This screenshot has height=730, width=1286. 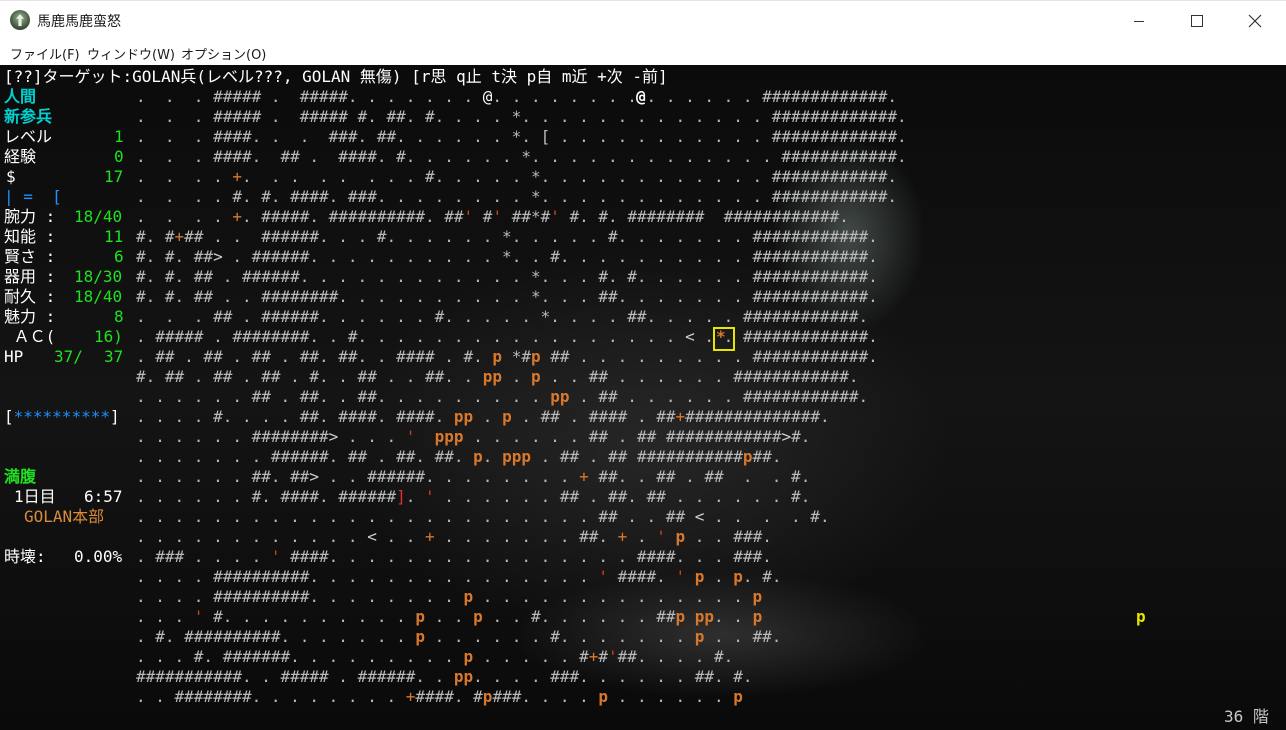 What do you see at coordinates (35, 496) in the screenshot?
I see `day-label: 1日目` at bounding box center [35, 496].